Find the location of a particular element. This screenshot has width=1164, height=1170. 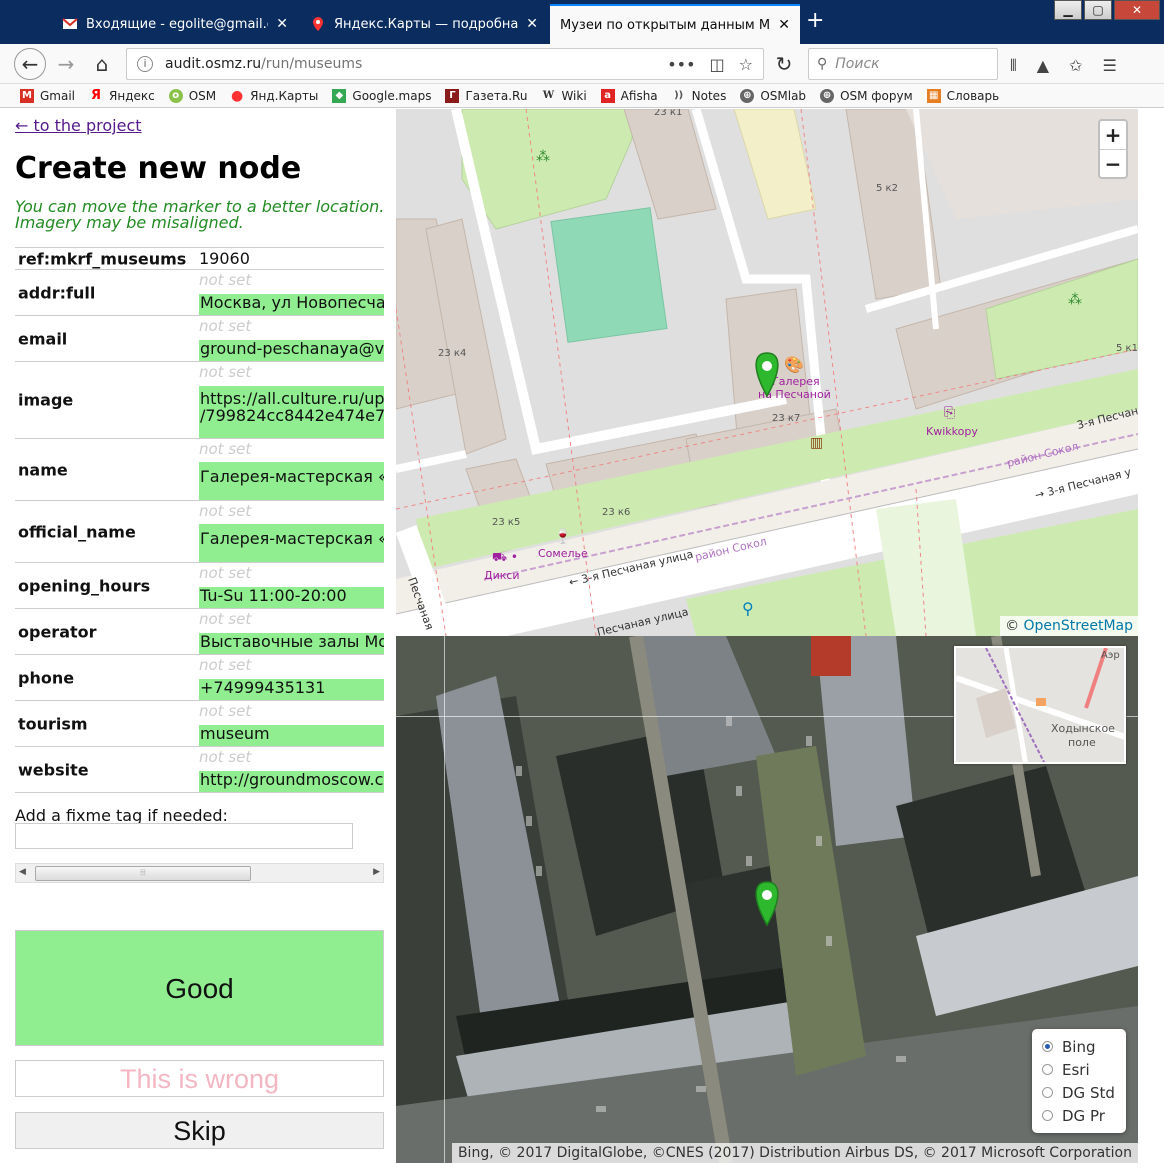

scroll-left-icon: ◀ is located at coordinates (22, 872).